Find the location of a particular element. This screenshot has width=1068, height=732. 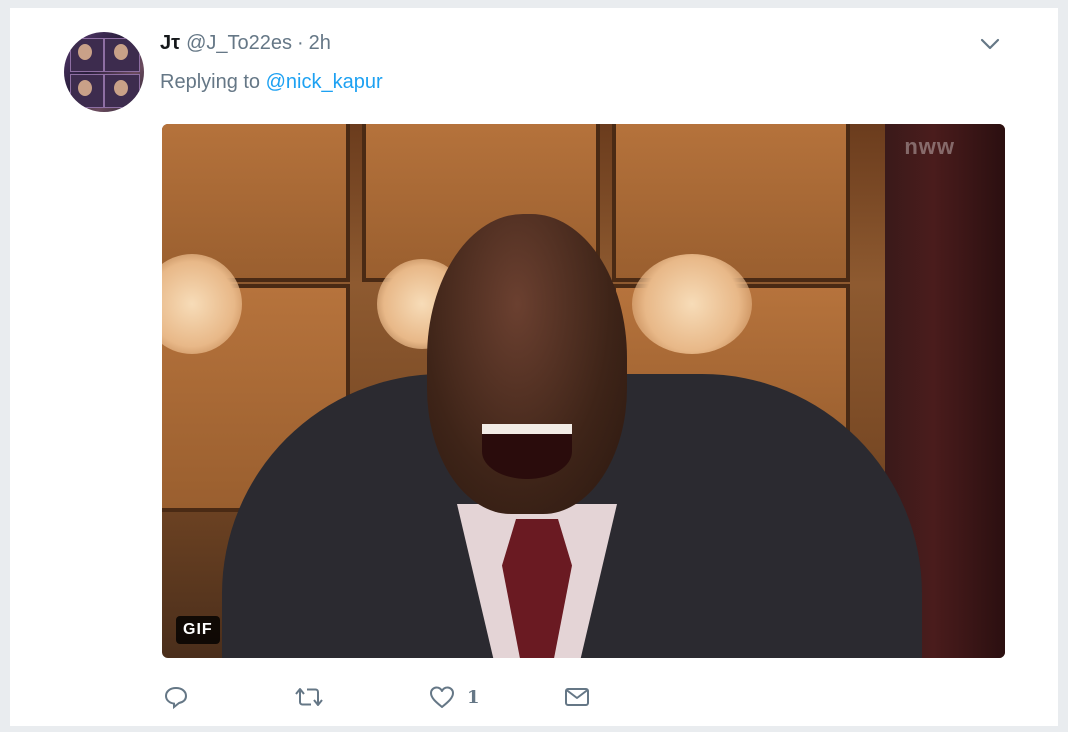

envelope-icon is located at coordinates (577, 697).